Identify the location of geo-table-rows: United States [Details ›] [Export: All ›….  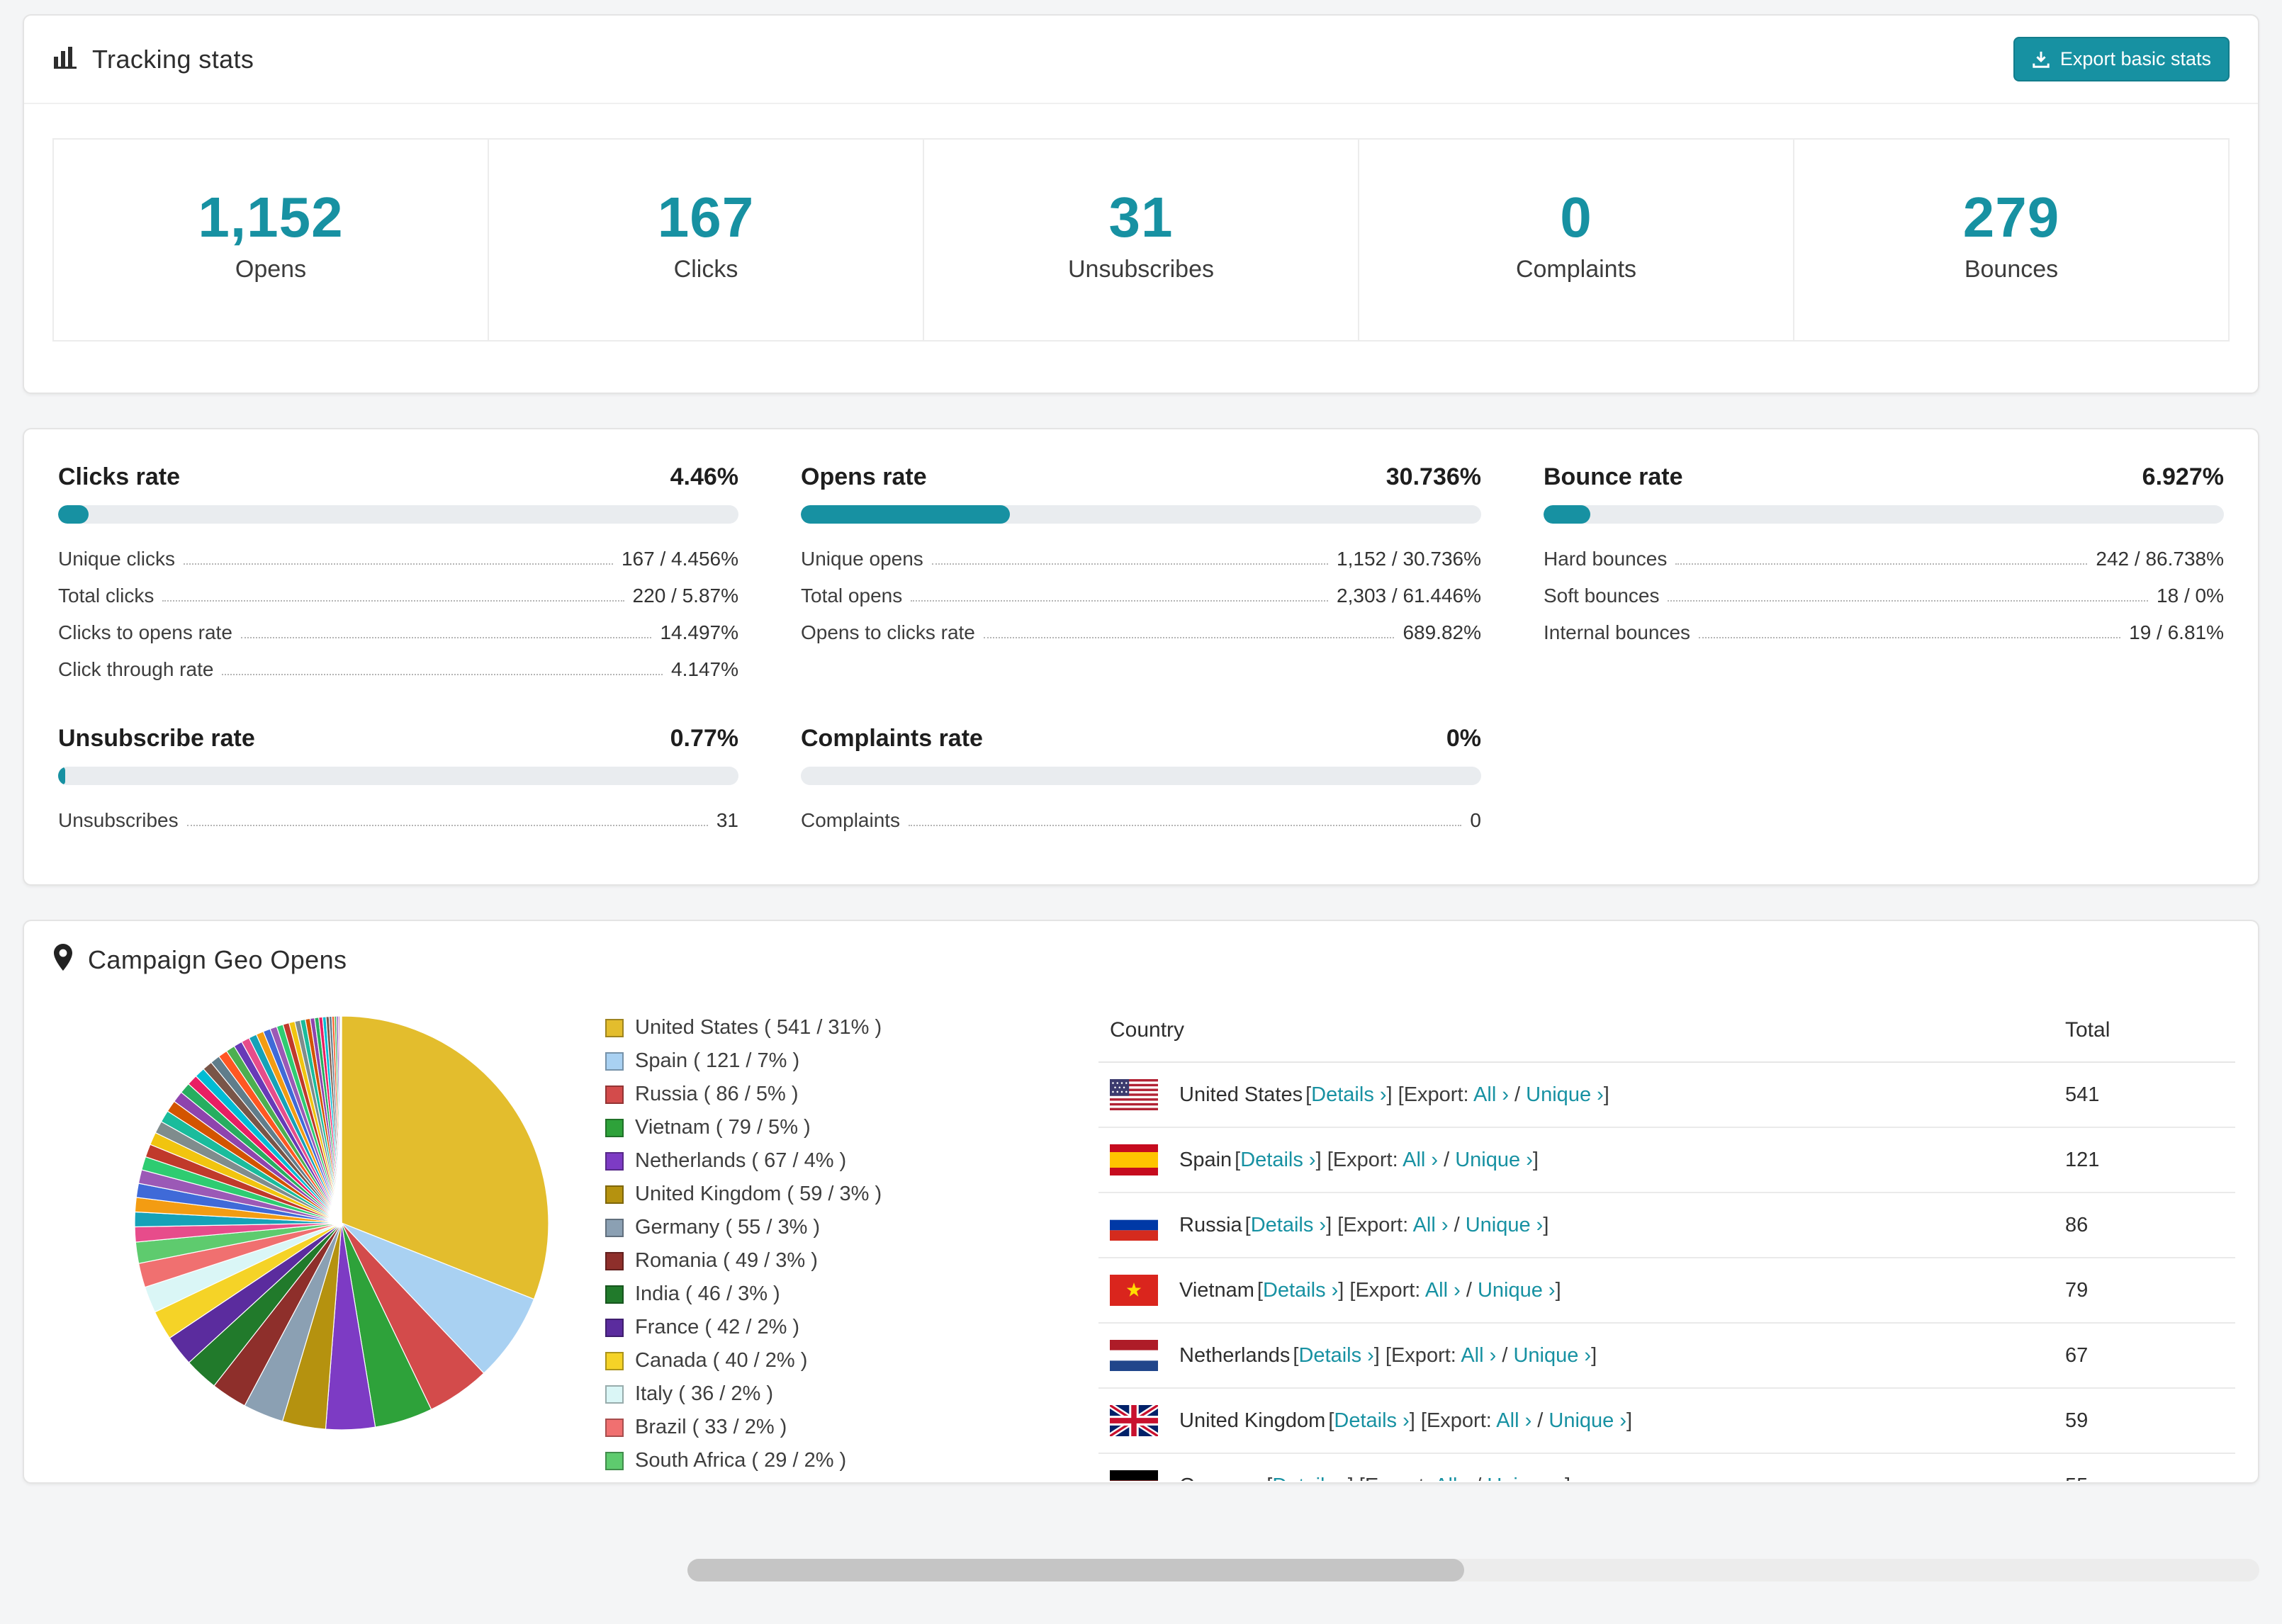
(1666, 1272).